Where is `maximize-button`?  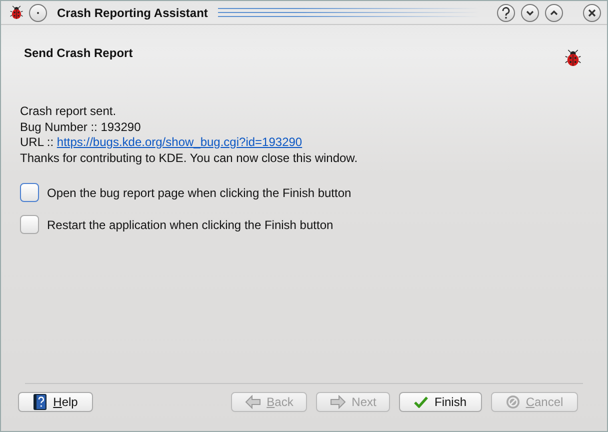
maximize-button is located at coordinates (554, 13).